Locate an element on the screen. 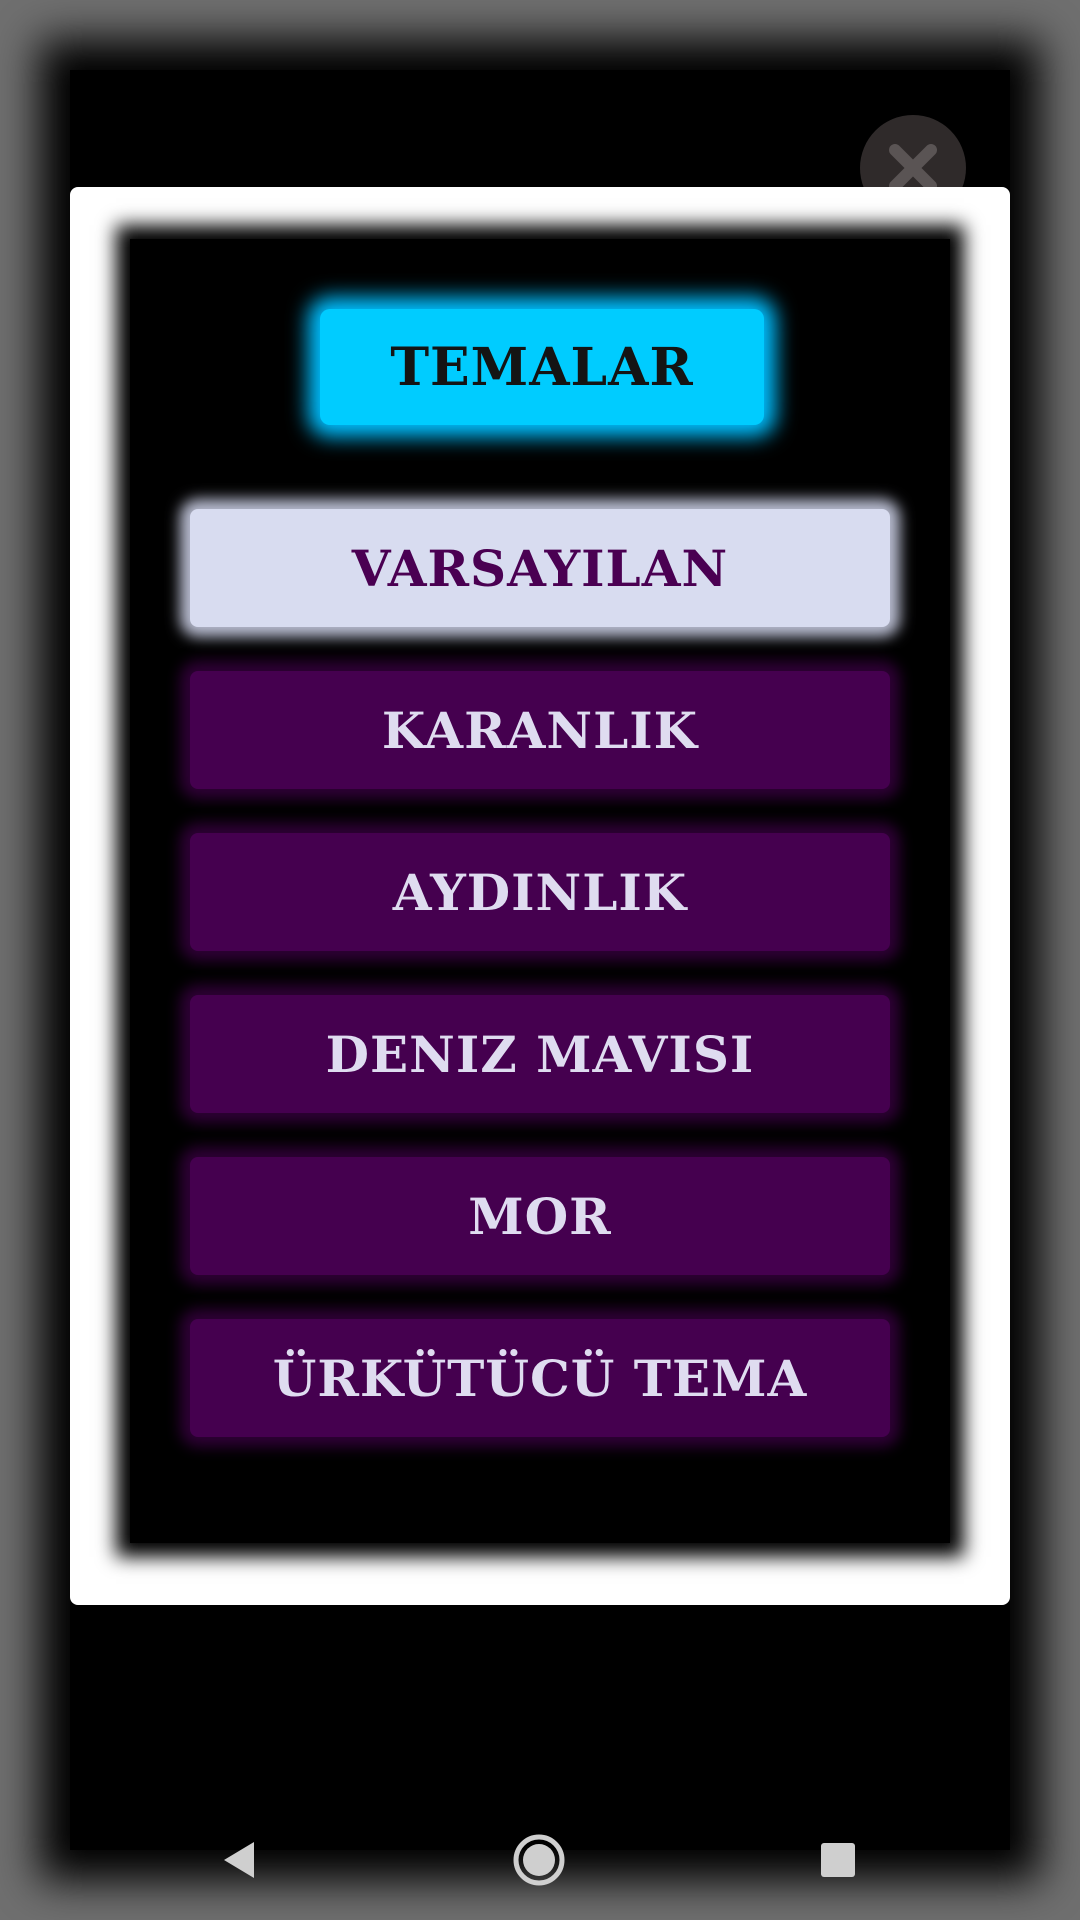 Image resolution: width=1080 pixels, height=1920 pixels. recents-button is located at coordinates (838, 1860).